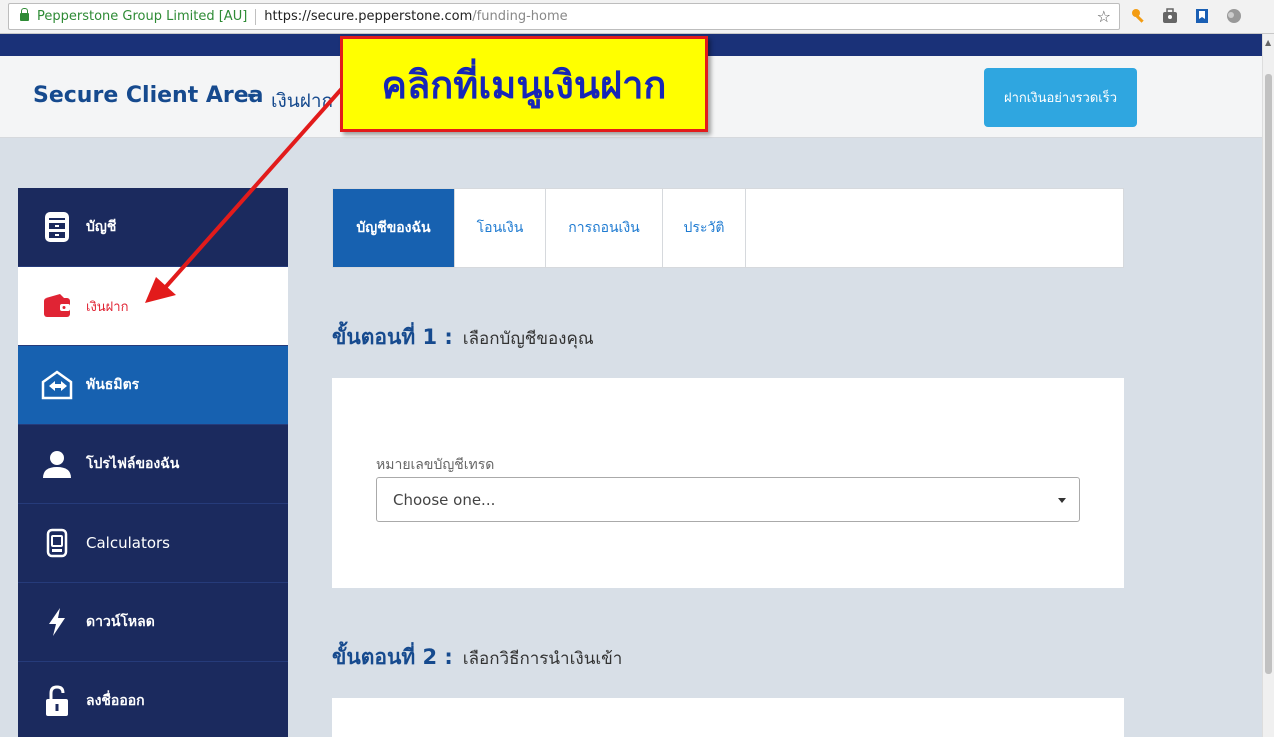 This screenshot has height=737, width=1274. Describe the element at coordinates (107, 307) in the screenshot. I see `sidebar-item-label: เงินฝาก` at that location.